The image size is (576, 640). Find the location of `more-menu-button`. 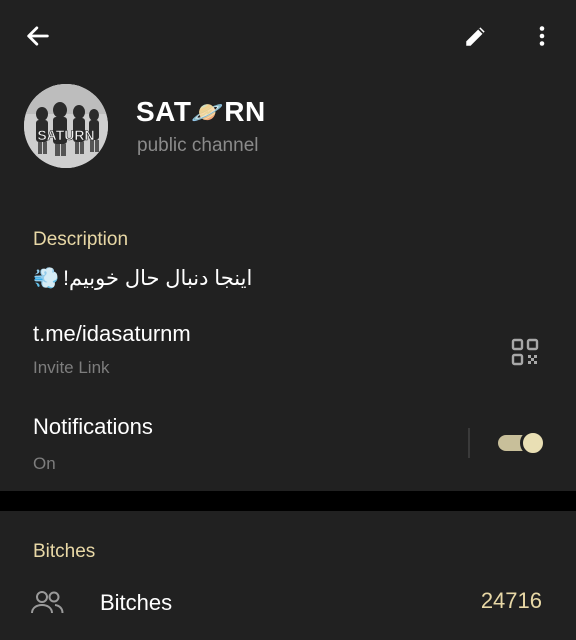

more-menu-button is located at coordinates (542, 36).